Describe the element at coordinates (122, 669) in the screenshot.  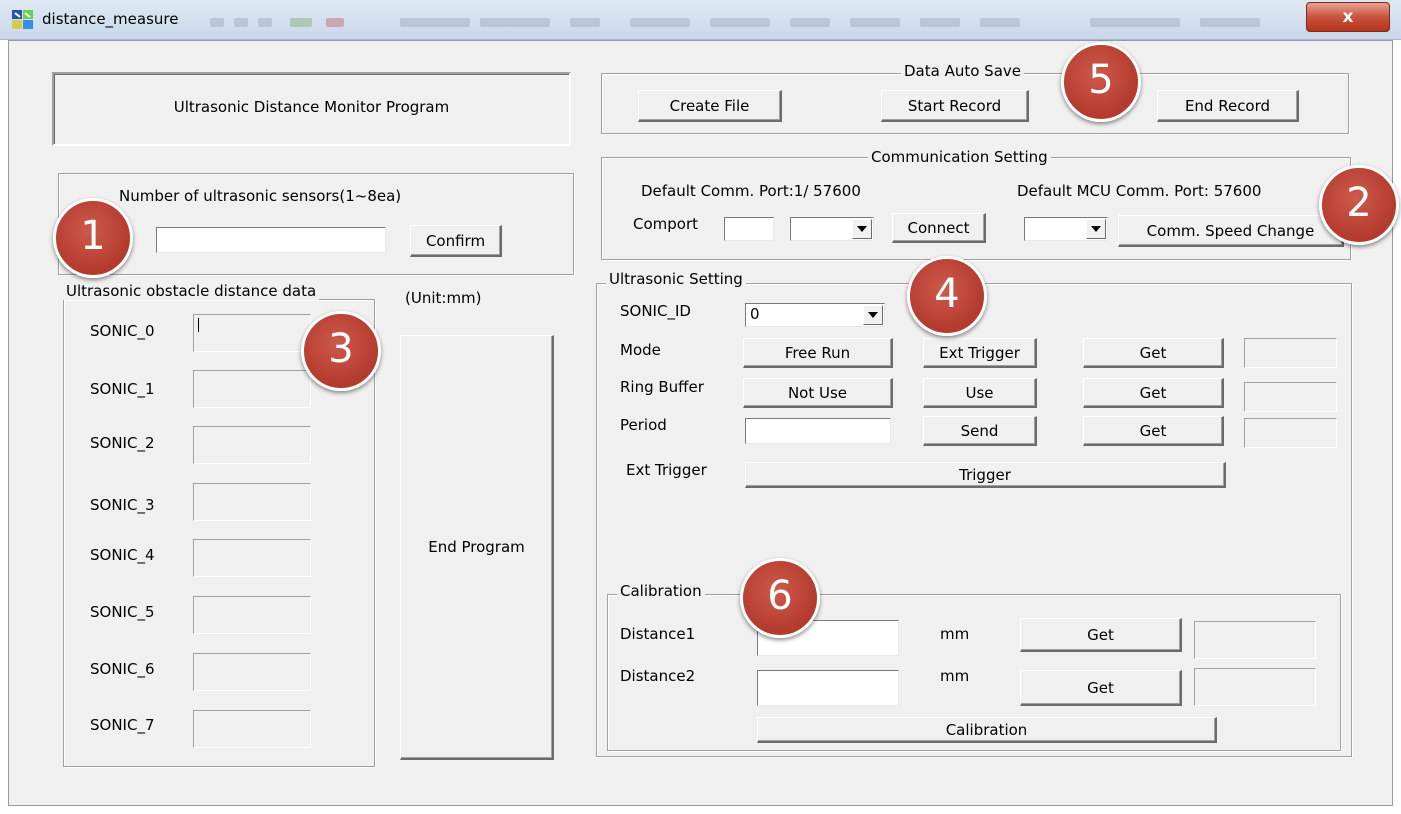
I see `sonic-6-label: SONIC_6` at that location.